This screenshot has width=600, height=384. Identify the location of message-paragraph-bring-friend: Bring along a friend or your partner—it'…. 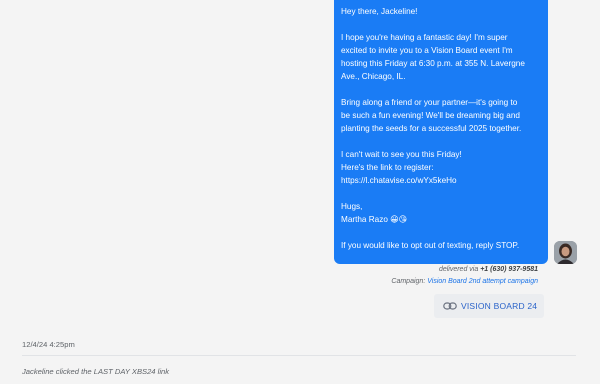
(431, 115).